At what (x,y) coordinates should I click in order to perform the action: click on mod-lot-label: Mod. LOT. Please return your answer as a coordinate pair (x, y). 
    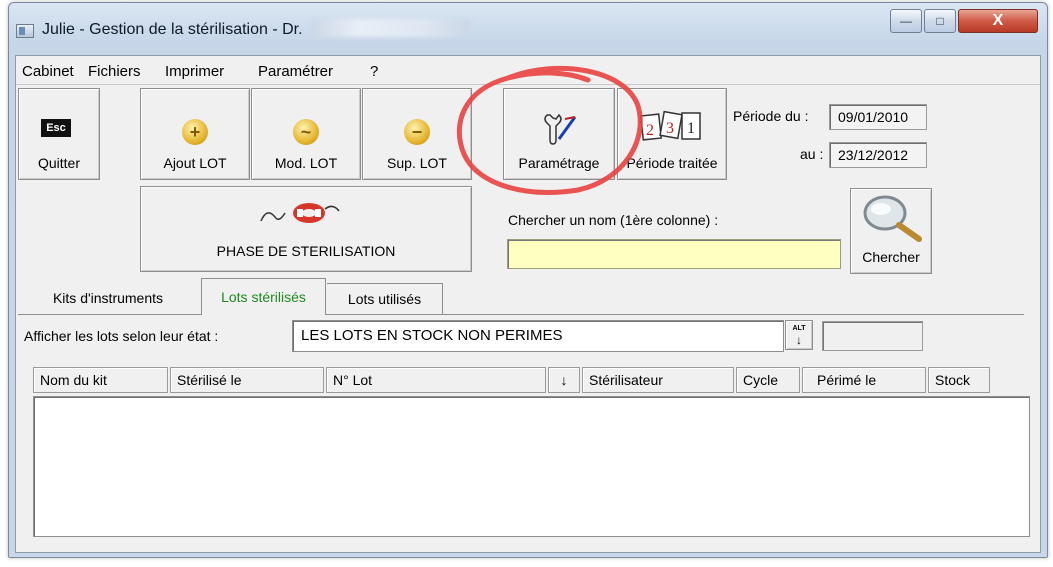
    Looking at the image, I should click on (306, 163).